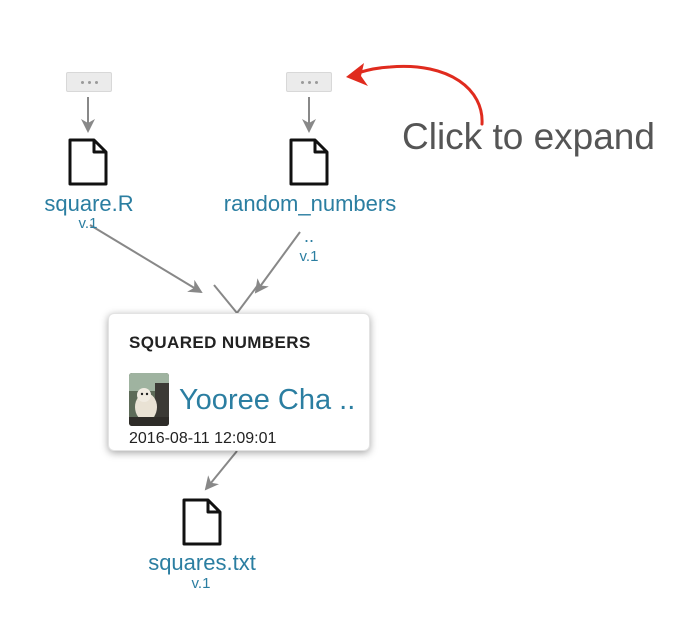  I want to click on edge-activity-to-squares-txt, so click(221, 470).